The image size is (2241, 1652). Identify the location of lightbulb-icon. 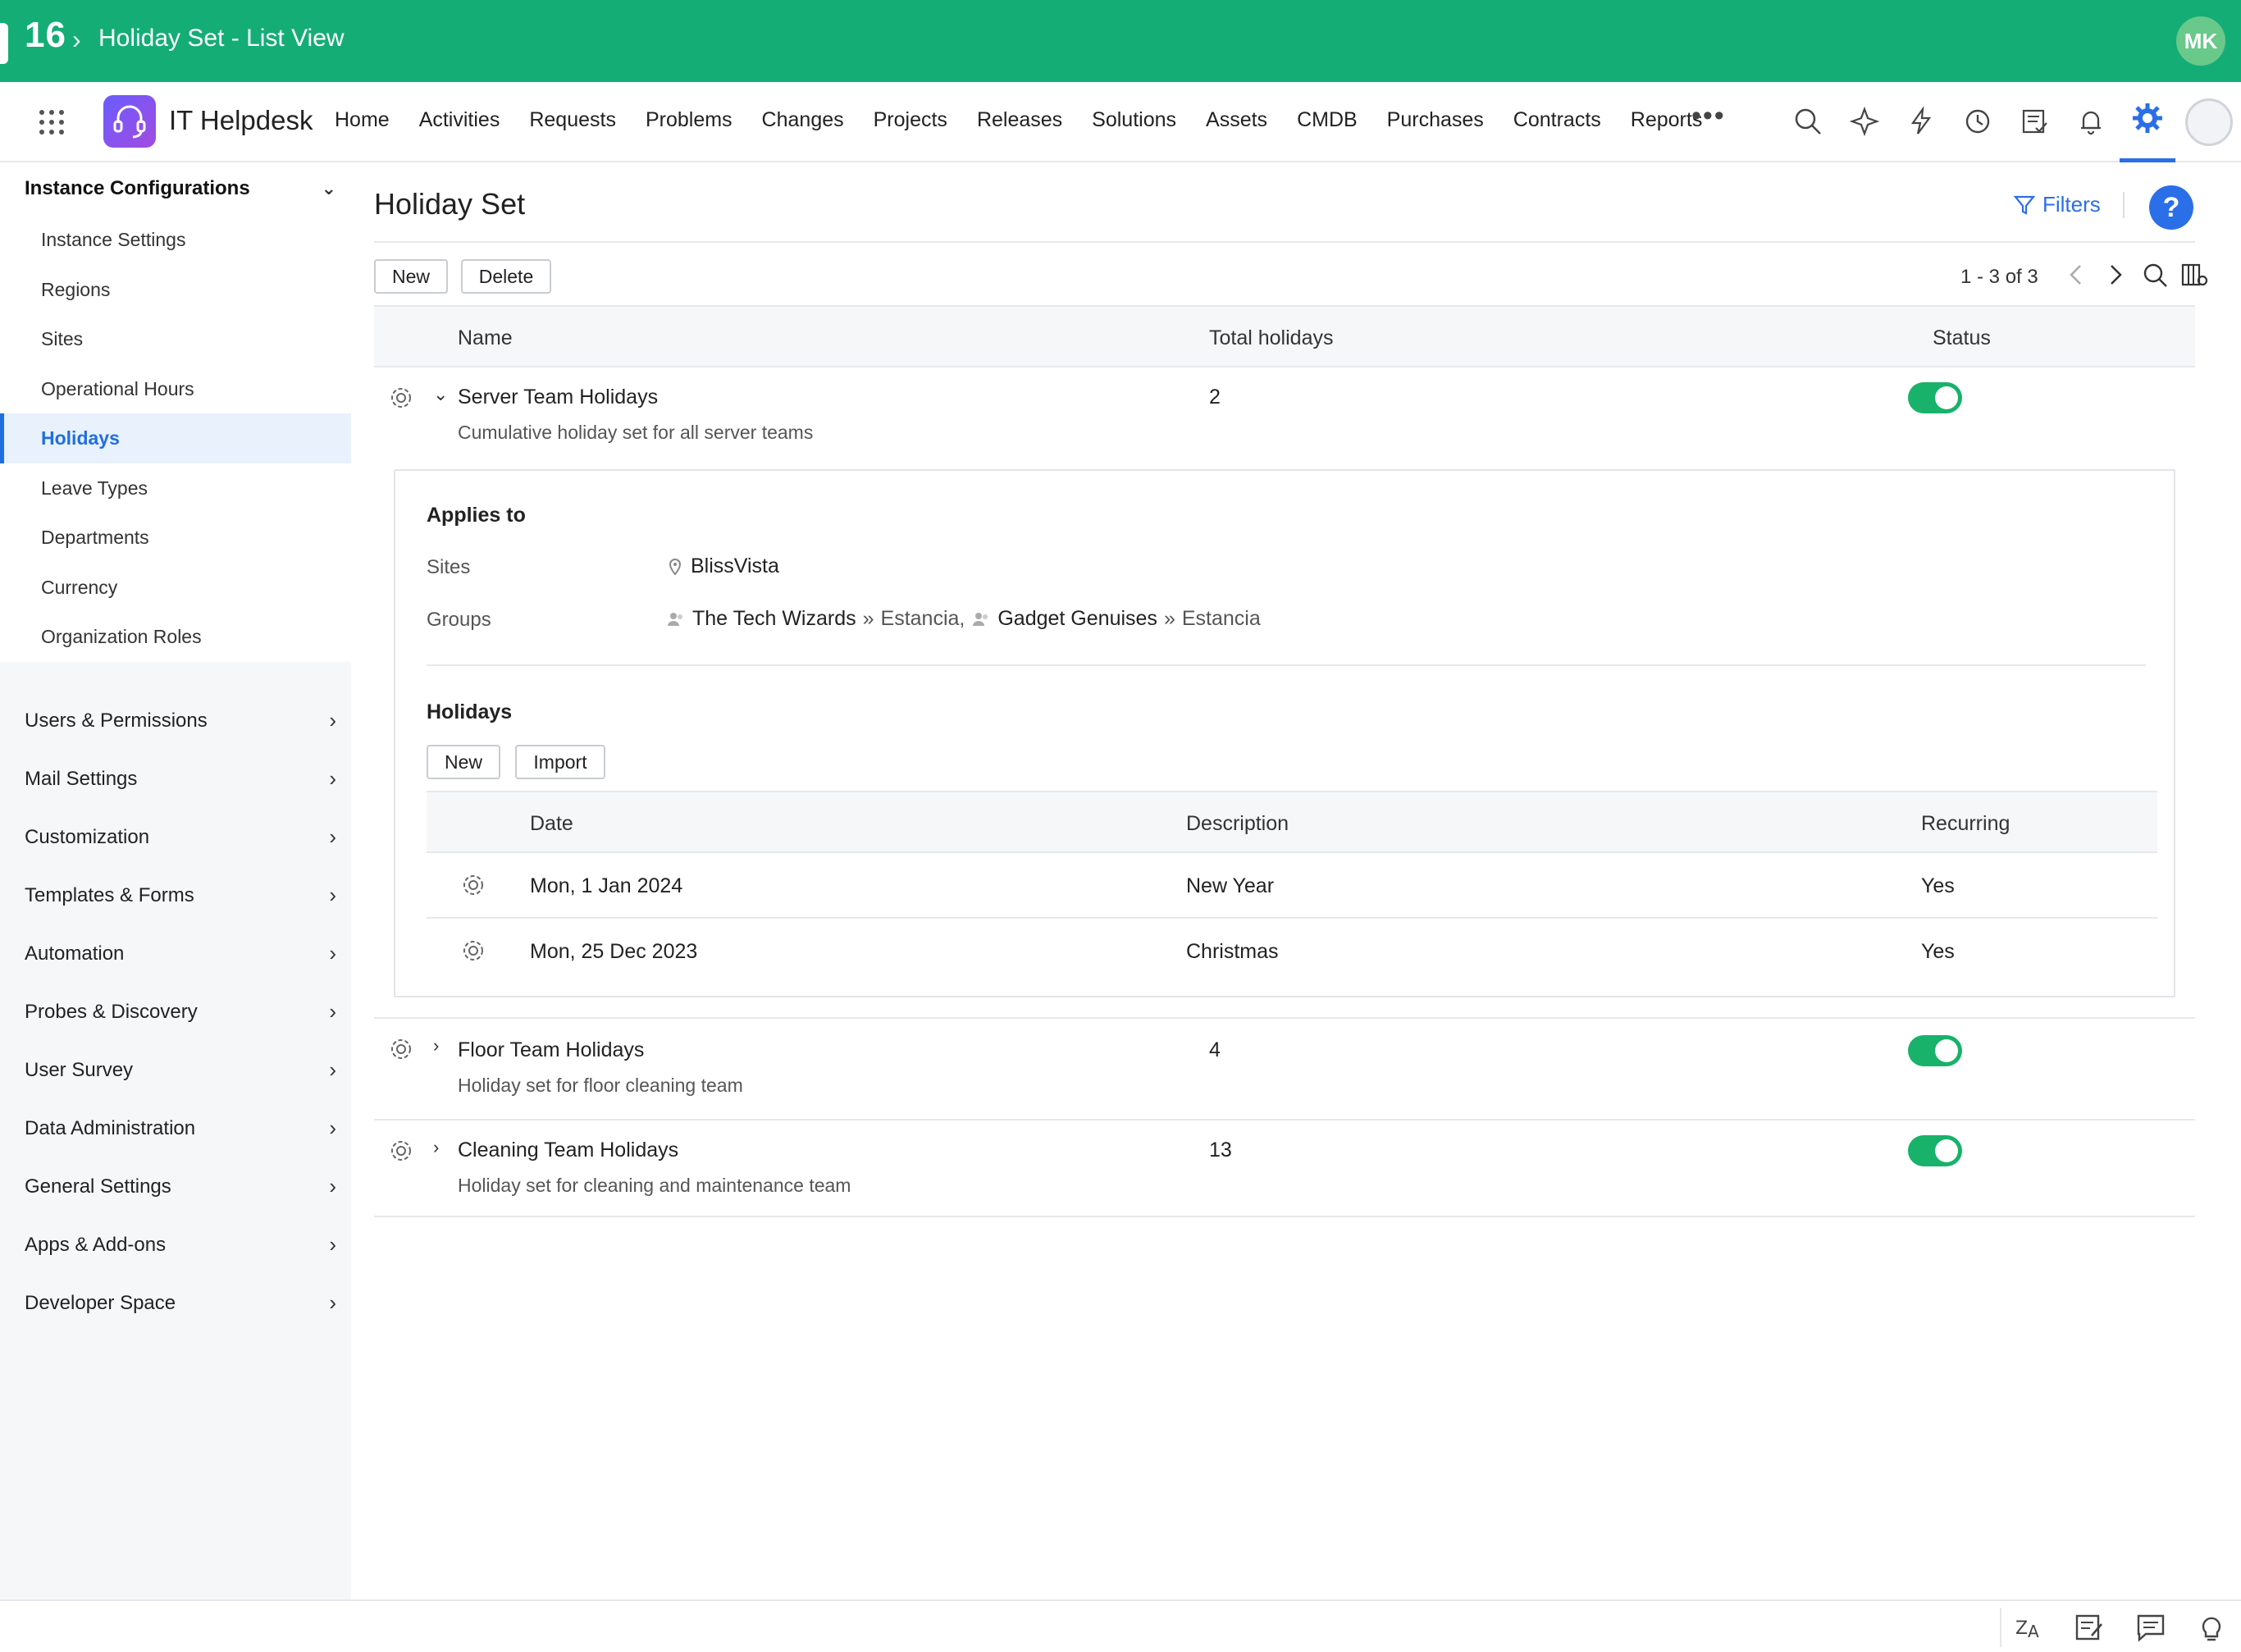
(2211, 1627).